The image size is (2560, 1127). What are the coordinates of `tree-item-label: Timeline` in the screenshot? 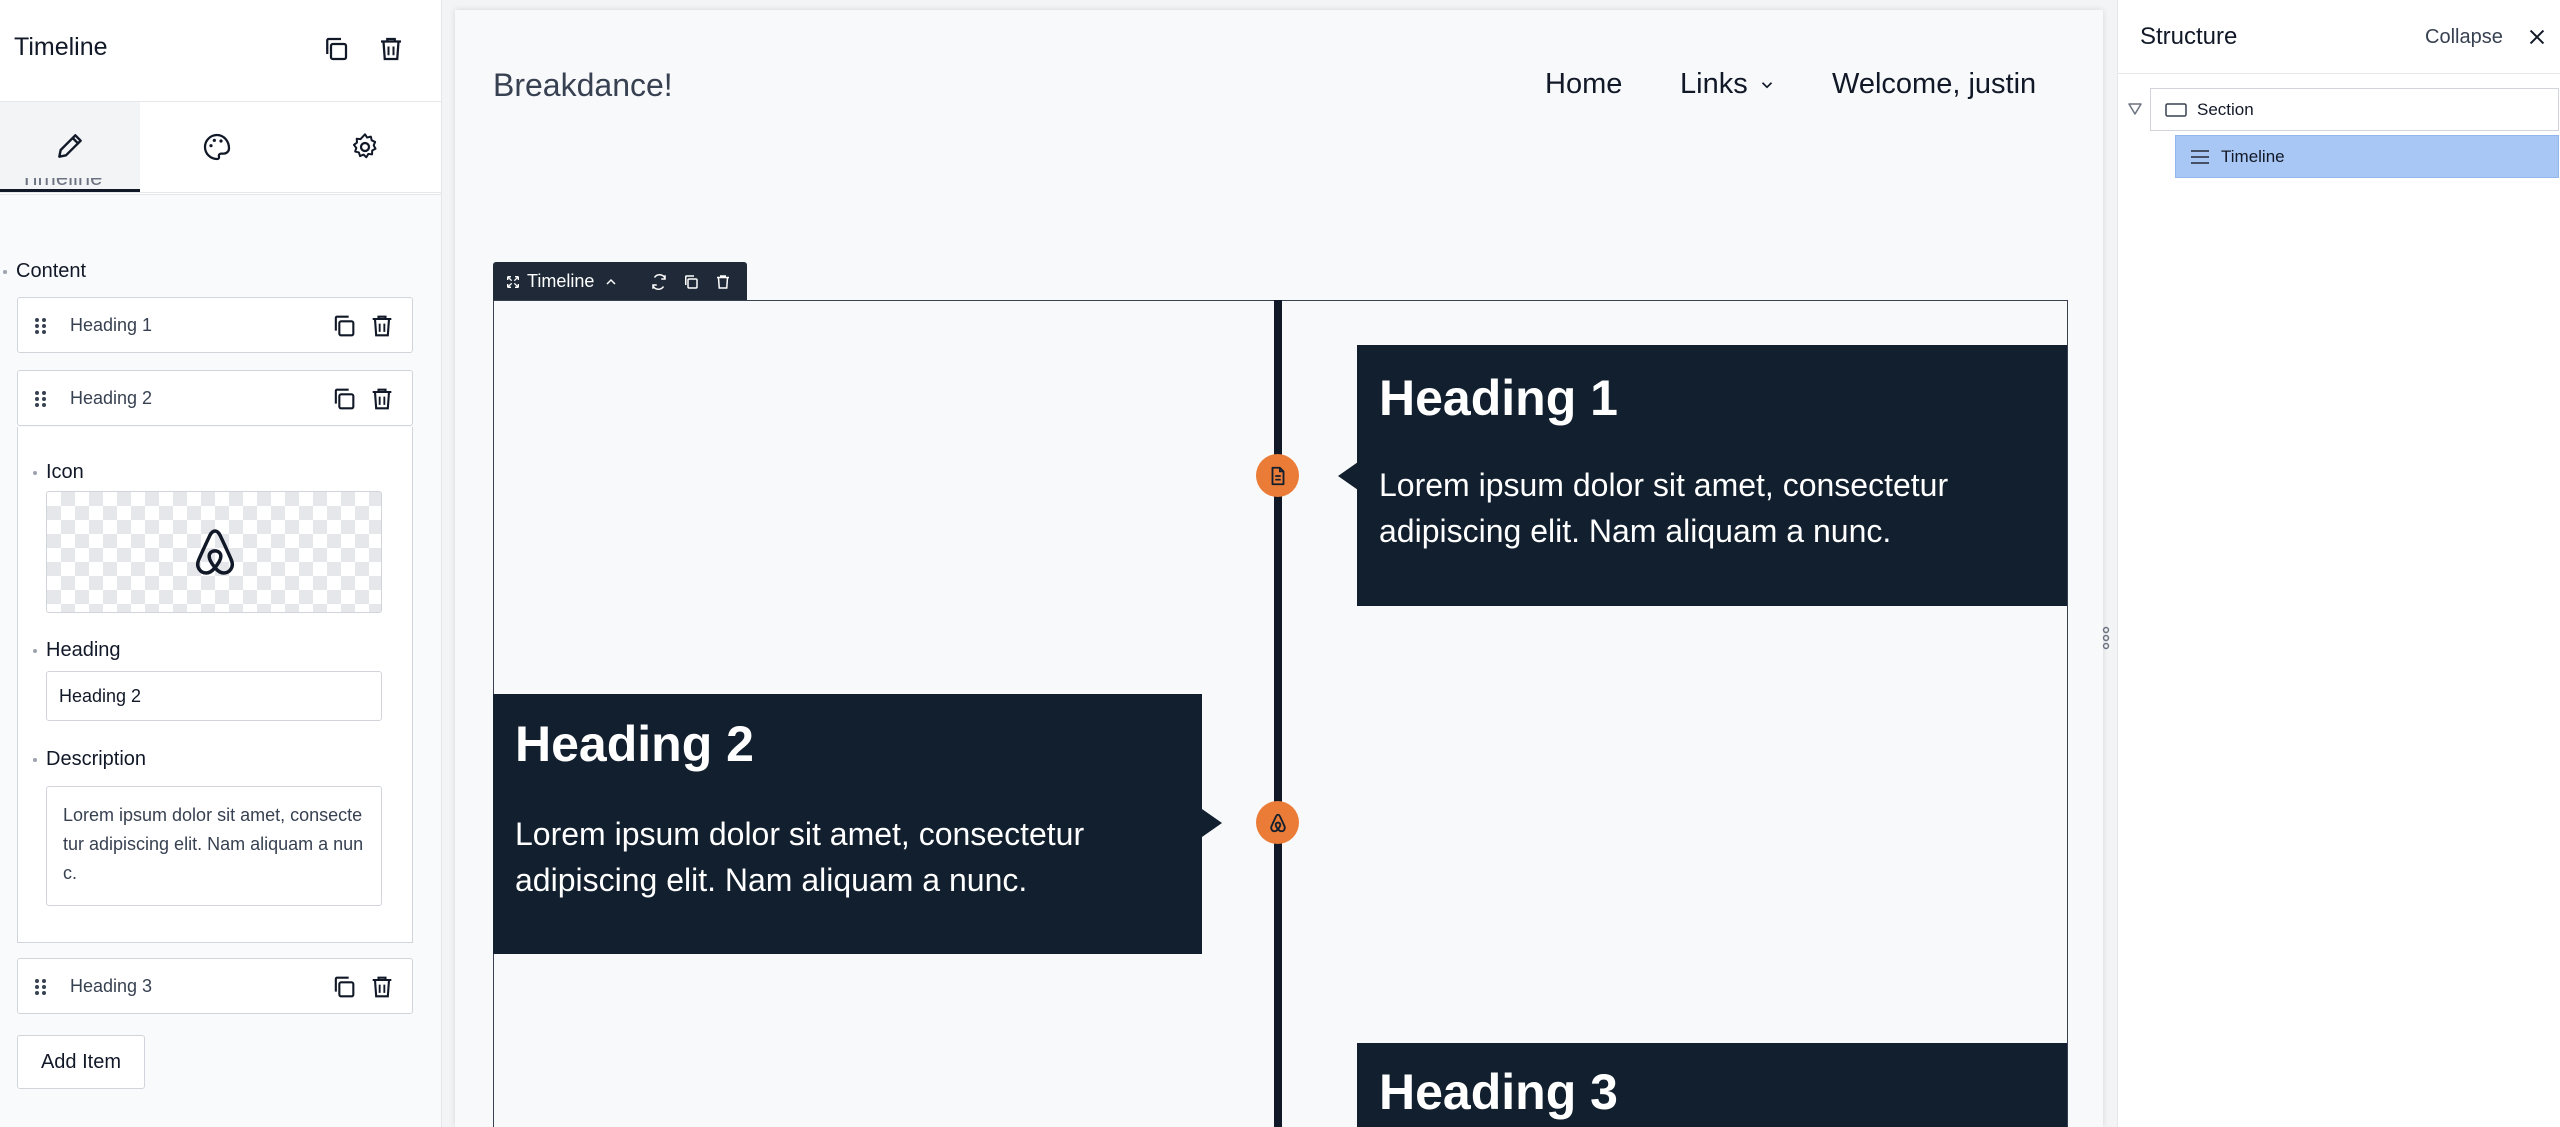 It's located at (2253, 156).